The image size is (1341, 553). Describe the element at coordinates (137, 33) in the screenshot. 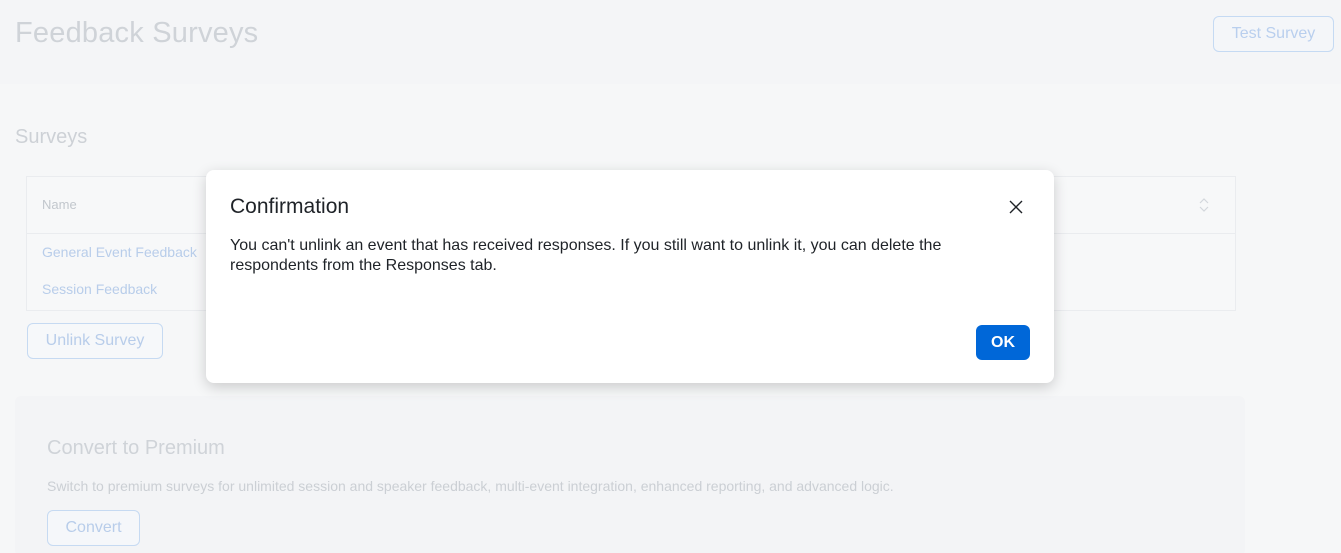

I see `page-title: Feedback Surveys` at that location.